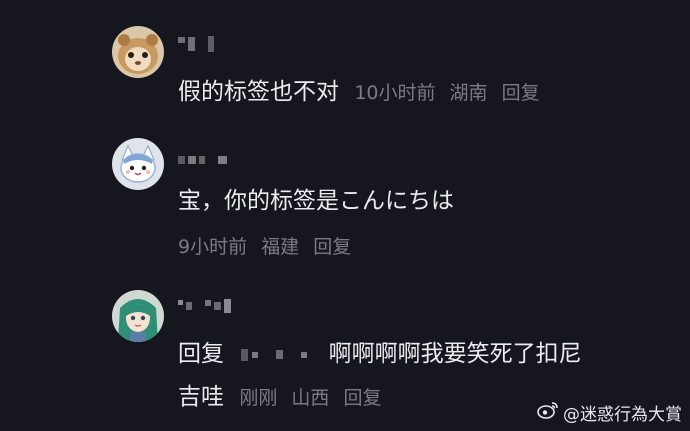 The width and height of the screenshot is (690, 431). I want to click on comment-meta: 10小时前 湖南 回复, so click(446, 93).